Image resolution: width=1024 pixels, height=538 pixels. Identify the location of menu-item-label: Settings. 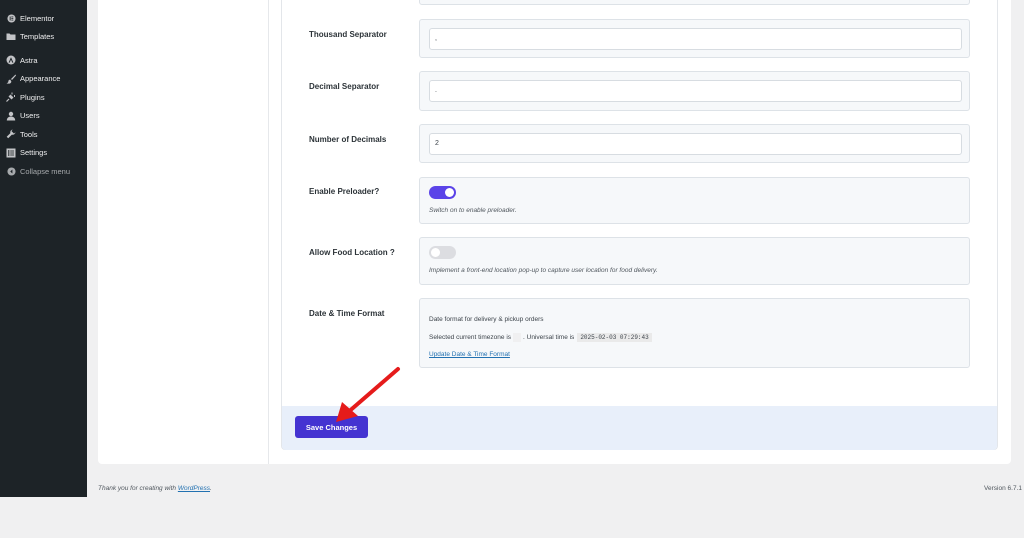
(34, 153).